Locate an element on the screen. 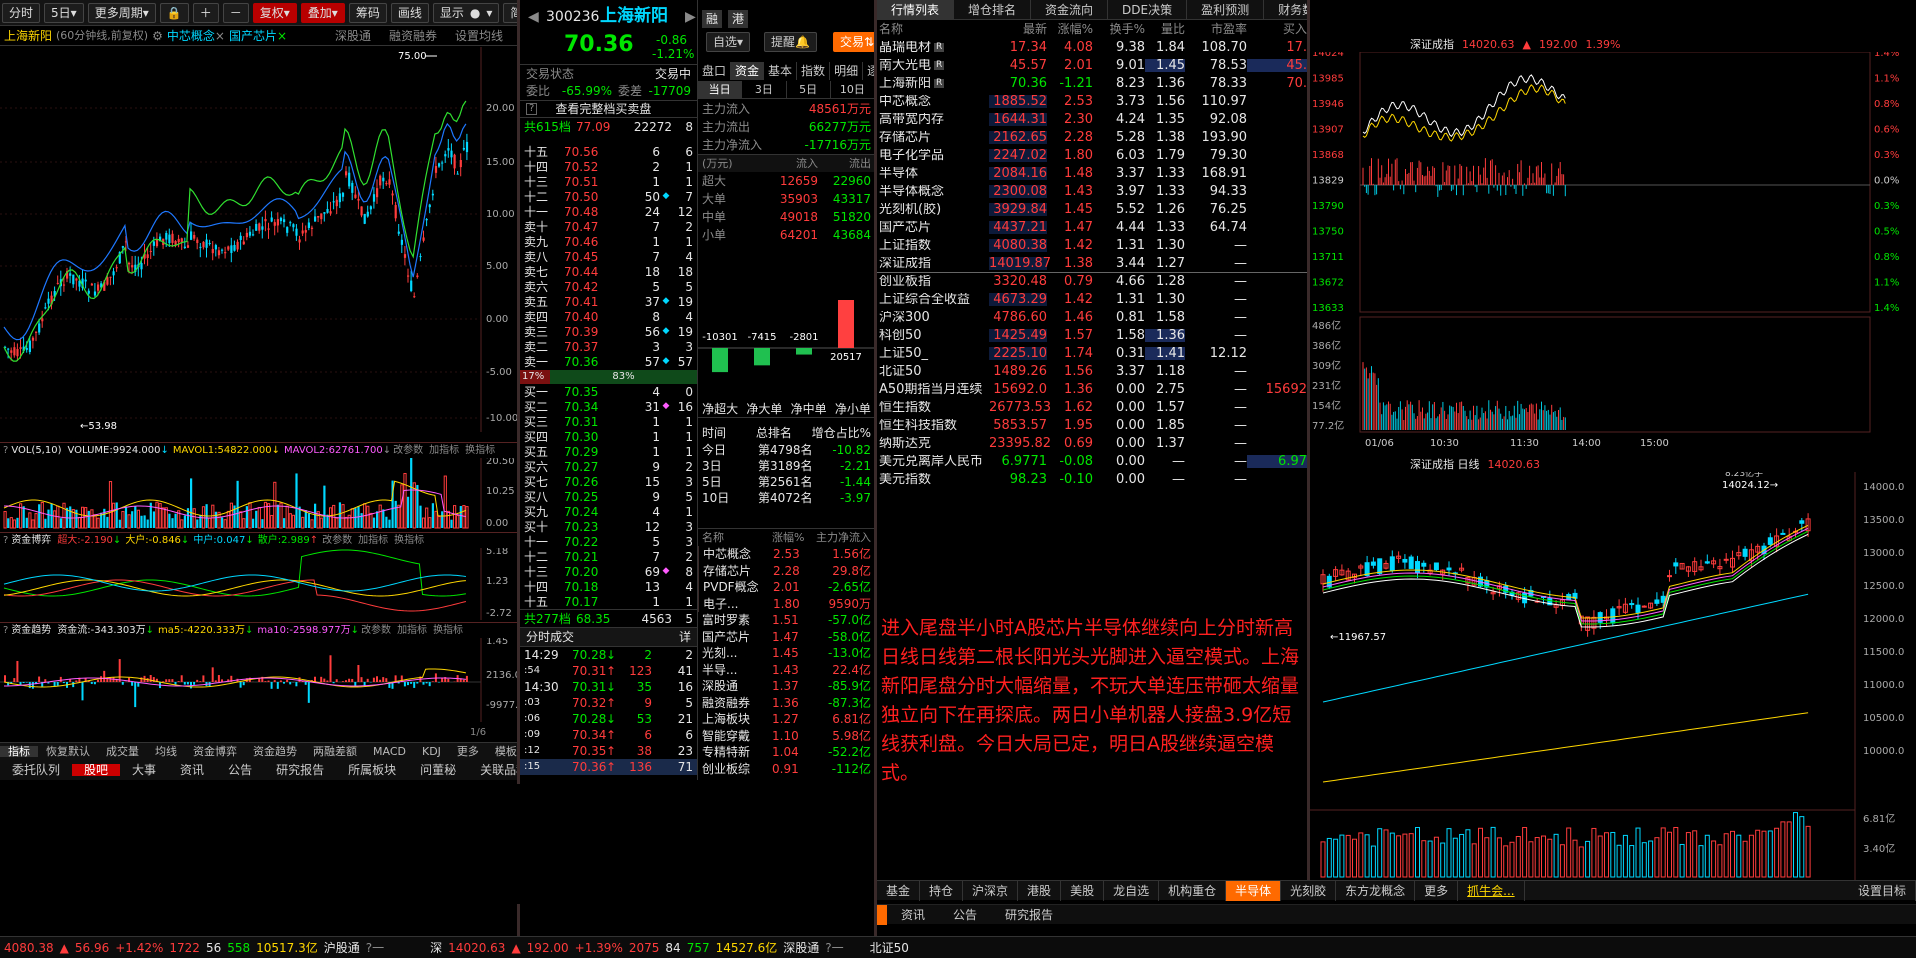 The width and height of the screenshot is (1916, 958). display-button: 显示 ● ▾ is located at coordinates (466, 12).